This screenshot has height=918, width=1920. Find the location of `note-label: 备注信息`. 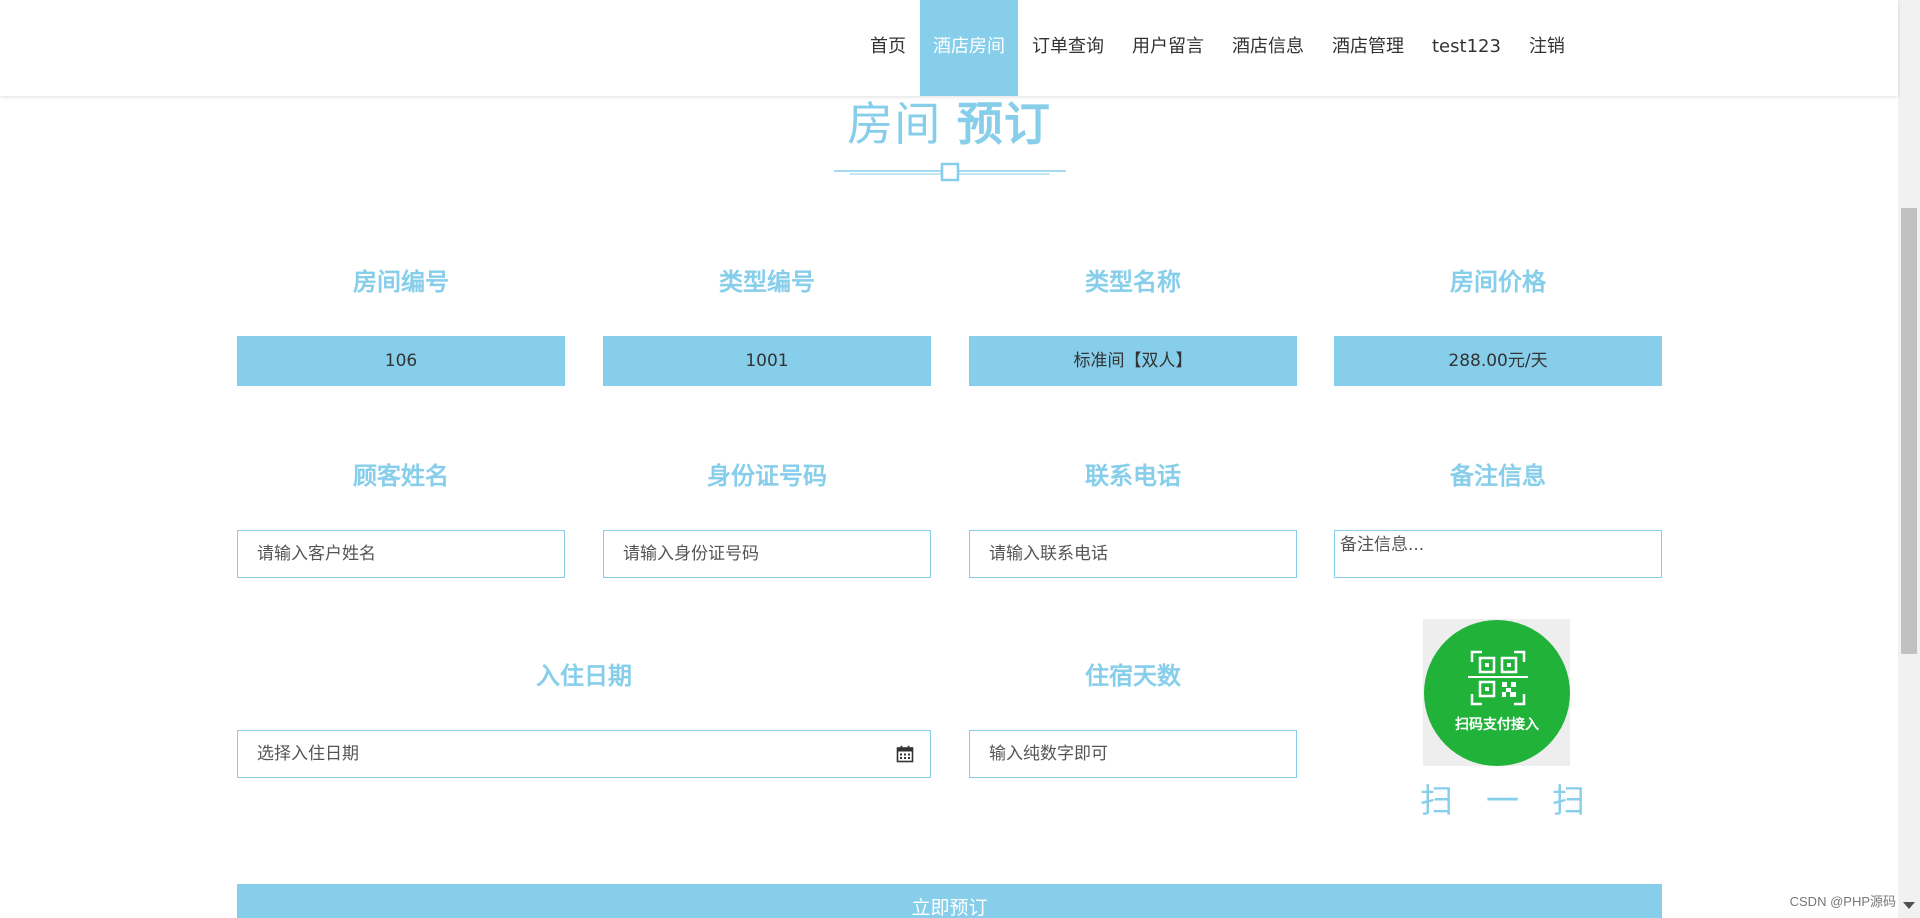

note-label: 备注信息 is located at coordinates (1498, 476).